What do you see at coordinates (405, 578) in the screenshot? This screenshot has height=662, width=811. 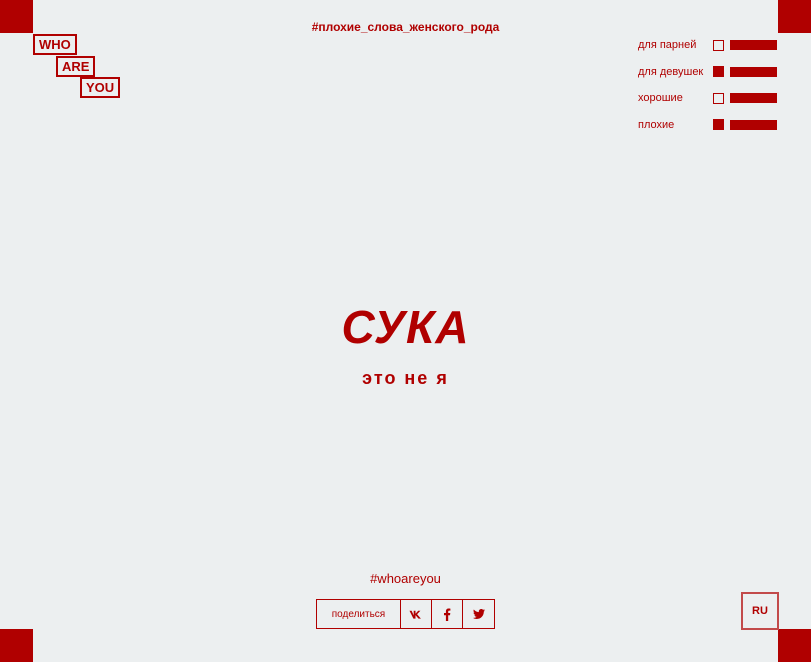 I see `footer-hashtag: #whoareyou` at bounding box center [405, 578].